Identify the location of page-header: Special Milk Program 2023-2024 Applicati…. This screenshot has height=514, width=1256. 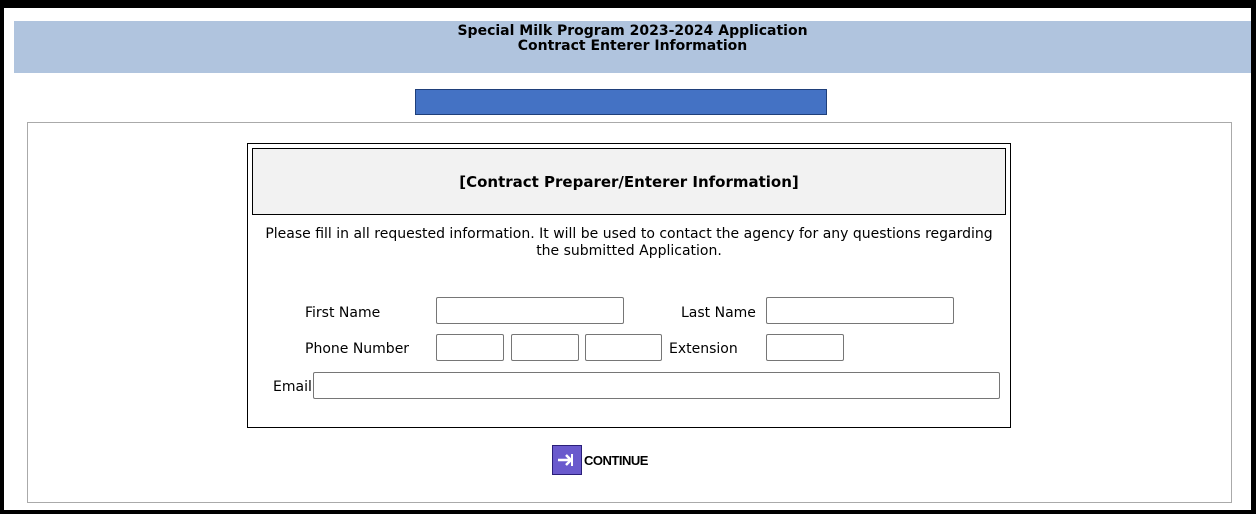
(632, 47).